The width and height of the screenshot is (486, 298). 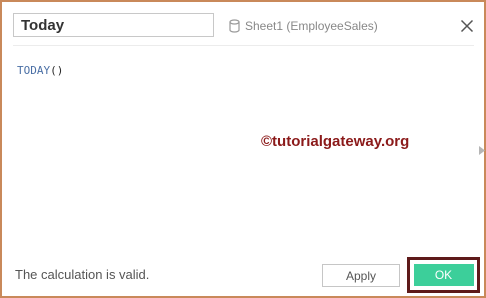 What do you see at coordinates (57, 70) in the screenshot?
I see `formula-function-args: ()` at bounding box center [57, 70].